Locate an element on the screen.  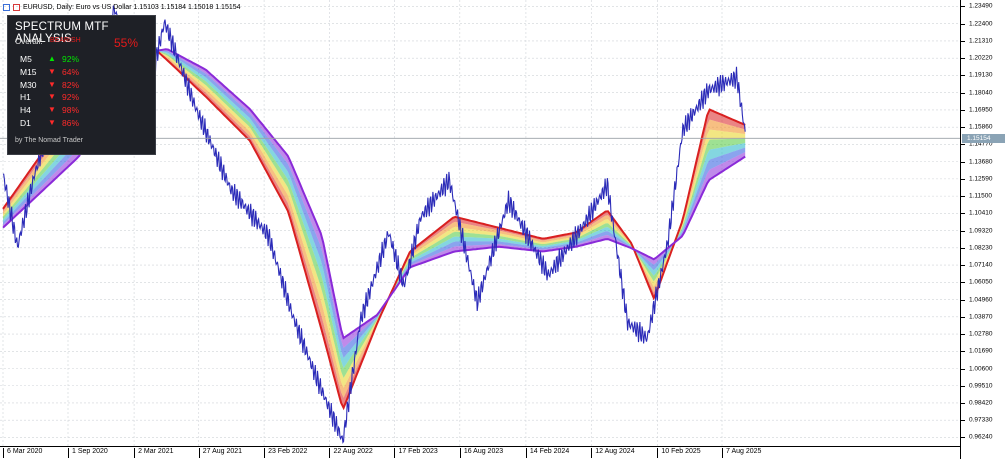
timeframe-row-m30: M30 ▼ 82% is located at coordinates (80, 86).